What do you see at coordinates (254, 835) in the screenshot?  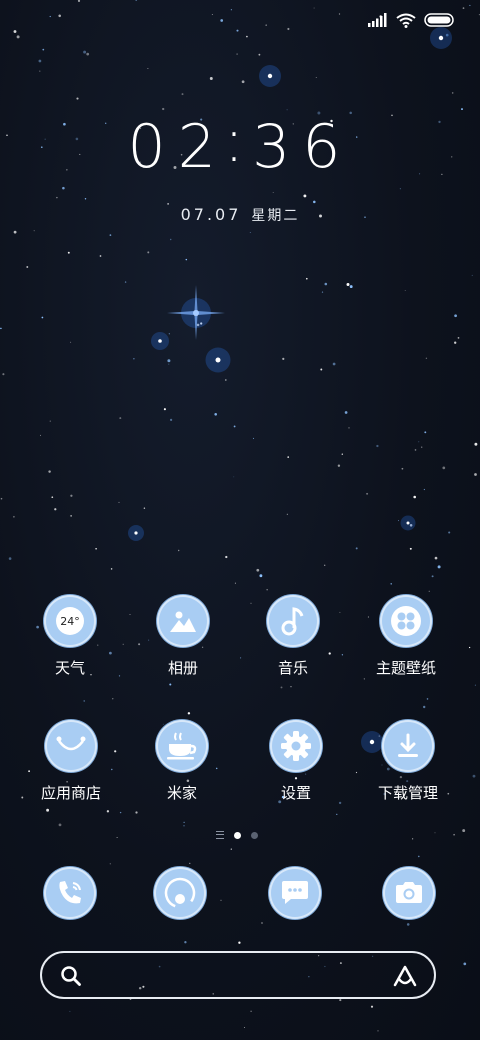 I see `page-dot` at bounding box center [254, 835].